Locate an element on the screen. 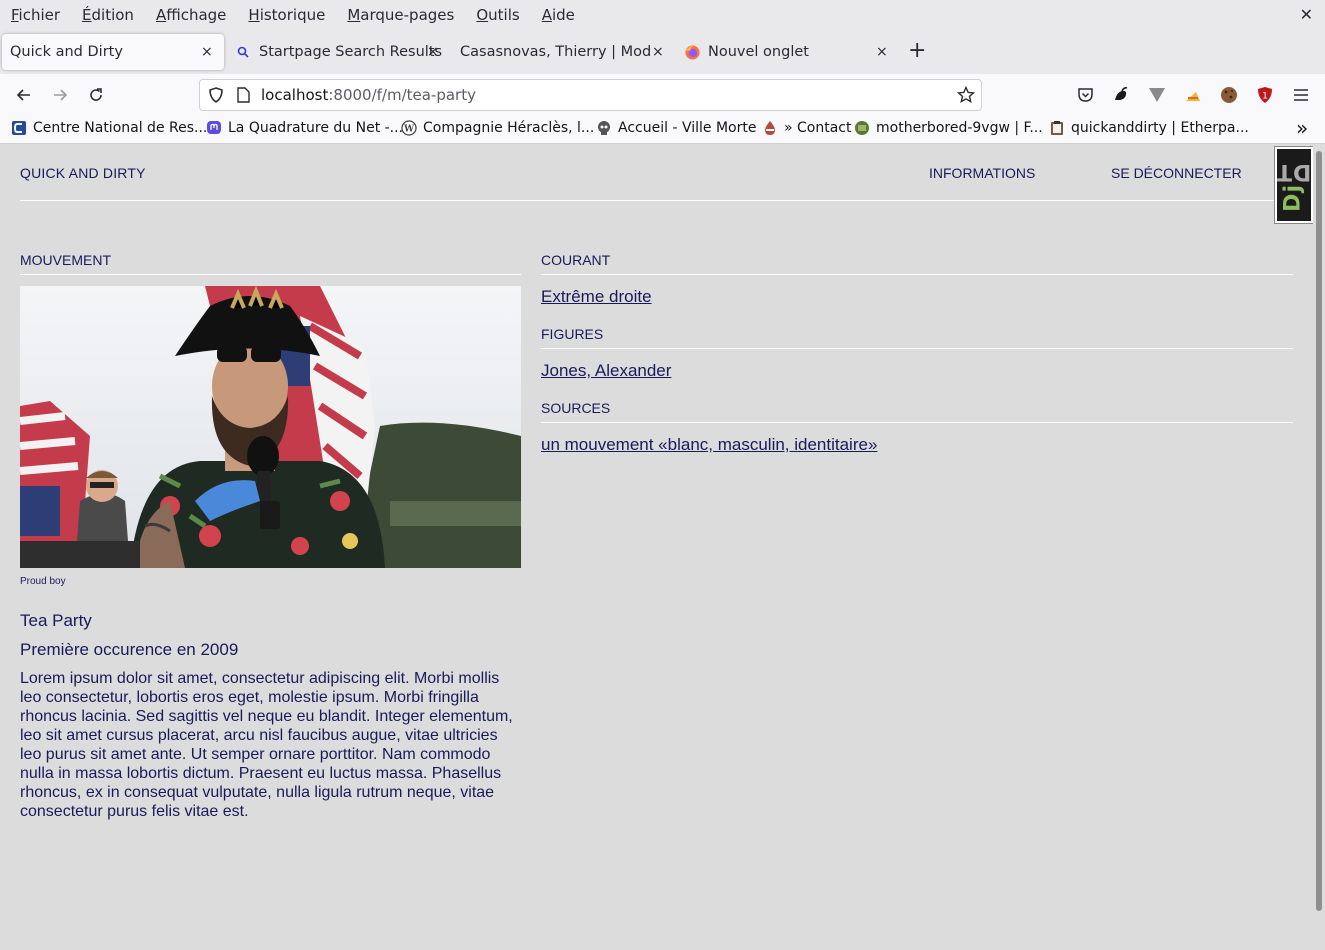  tab-title: Casasnovas, Thierry | Modific is located at coordinates (555, 52).